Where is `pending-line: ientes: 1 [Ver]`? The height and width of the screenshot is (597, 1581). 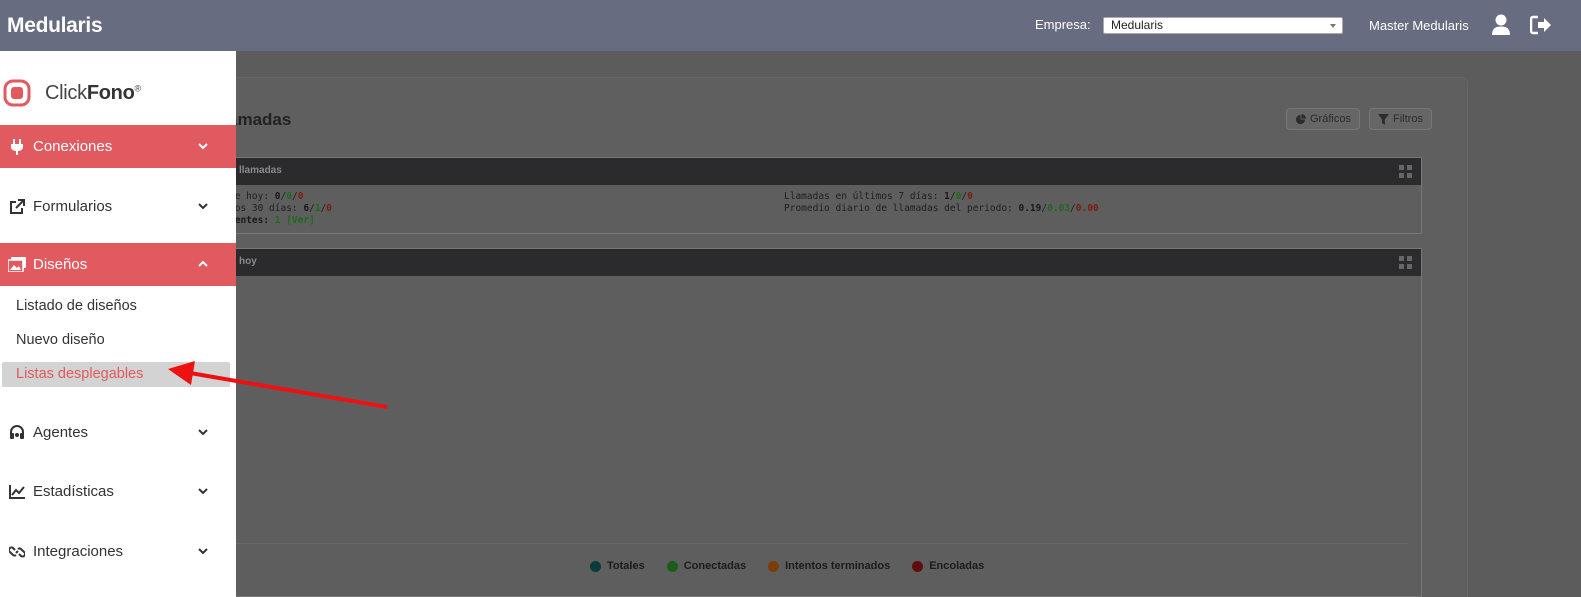 pending-line: ientes: 1 [Ver] is located at coordinates (272, 220).